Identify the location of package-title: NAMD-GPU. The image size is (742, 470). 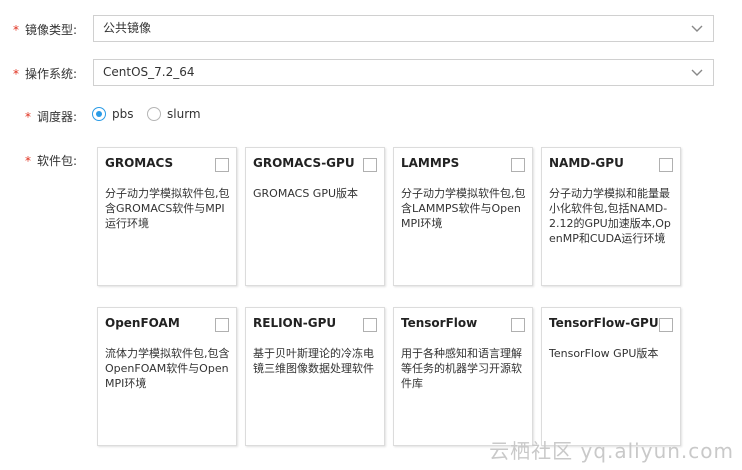
(586, 163).